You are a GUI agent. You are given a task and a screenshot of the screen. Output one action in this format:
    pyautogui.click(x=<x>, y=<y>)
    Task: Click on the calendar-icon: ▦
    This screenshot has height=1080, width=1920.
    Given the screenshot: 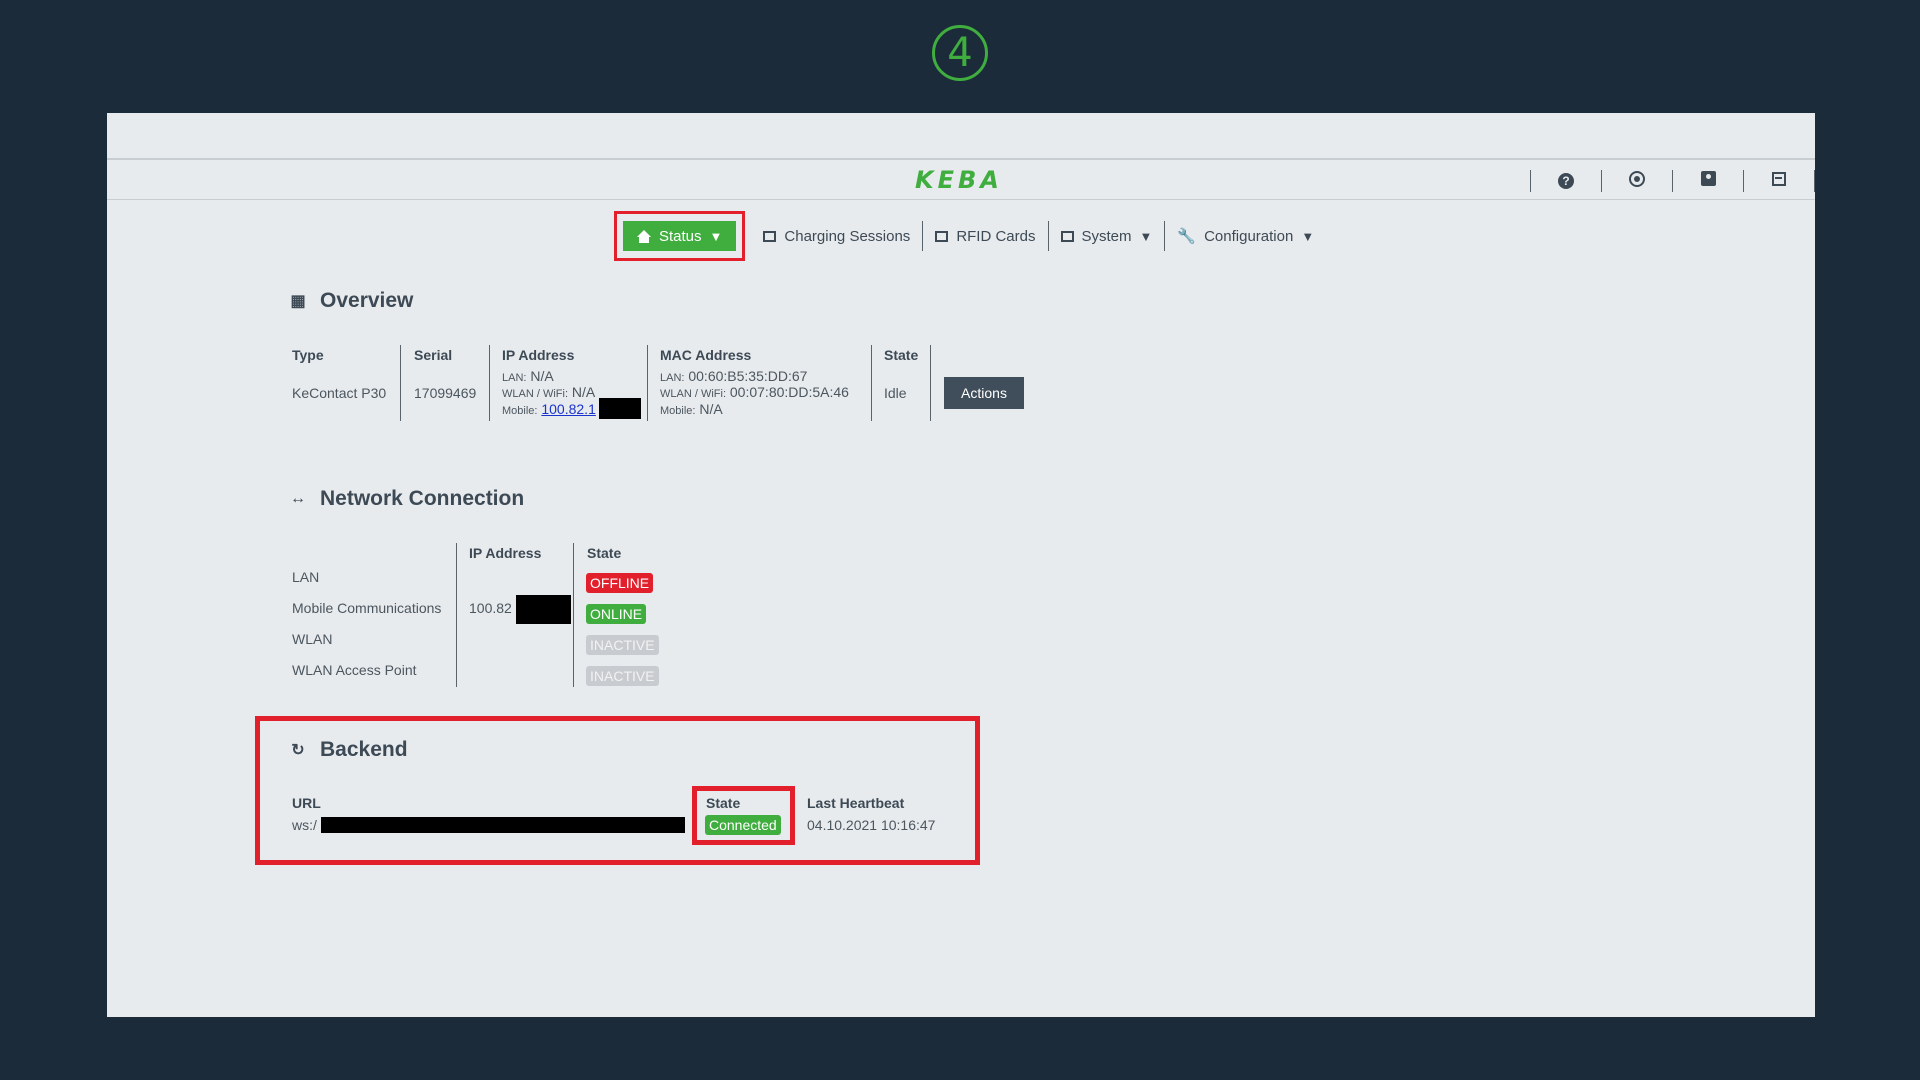 What is the action you would take?
    pyautogui.click(x=298, y=301)
    